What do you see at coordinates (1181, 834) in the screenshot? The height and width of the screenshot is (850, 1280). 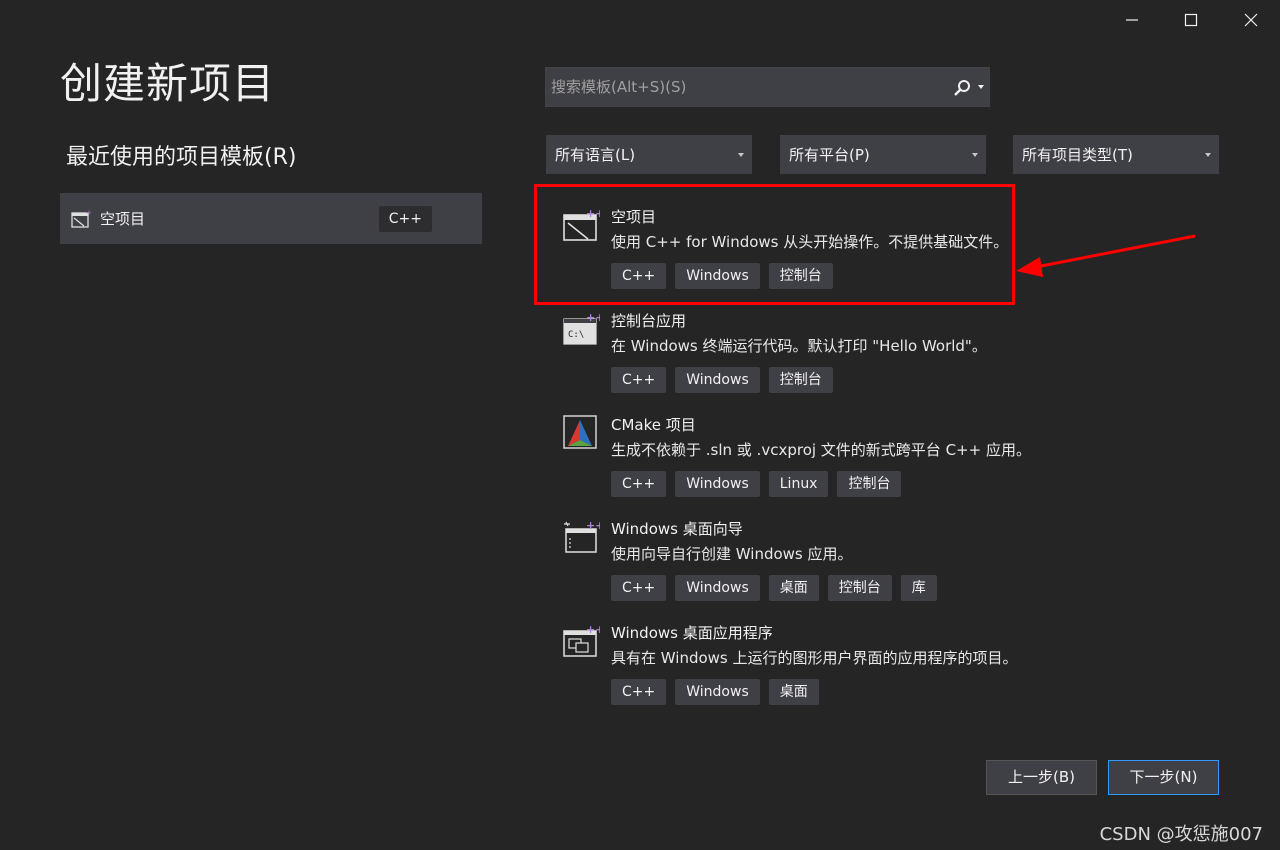 I see `watermark: CSDN @攻惩施007` at bounding box center [1181, 834].